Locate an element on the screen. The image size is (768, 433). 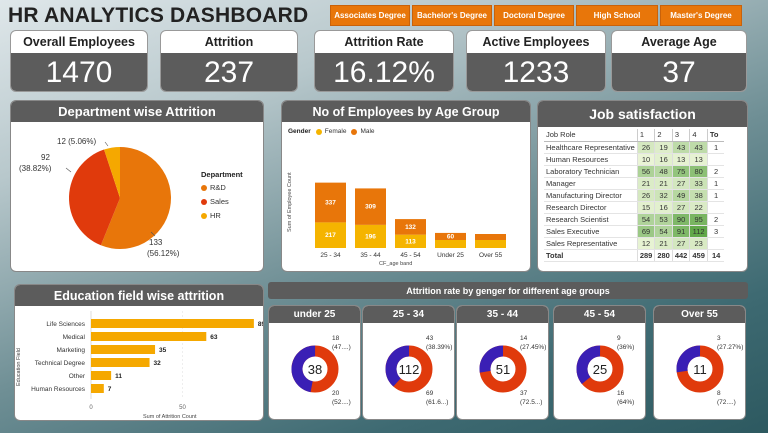
bar-value-label: 11 is located at coordinates (118, 376).